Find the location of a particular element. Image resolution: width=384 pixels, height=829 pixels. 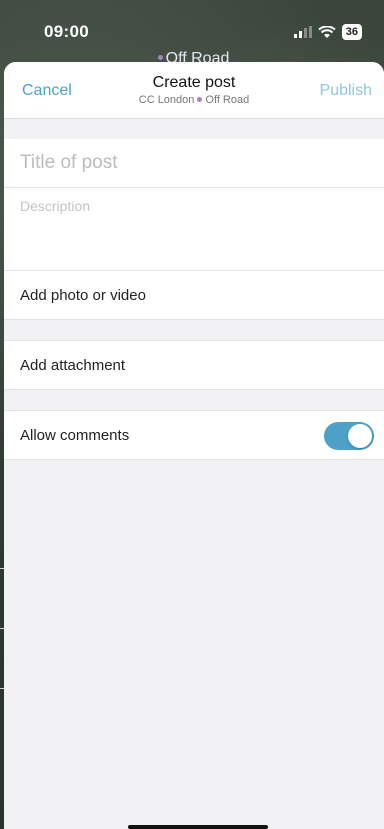

publish-button: Publish is located at coordinates (346, 91).